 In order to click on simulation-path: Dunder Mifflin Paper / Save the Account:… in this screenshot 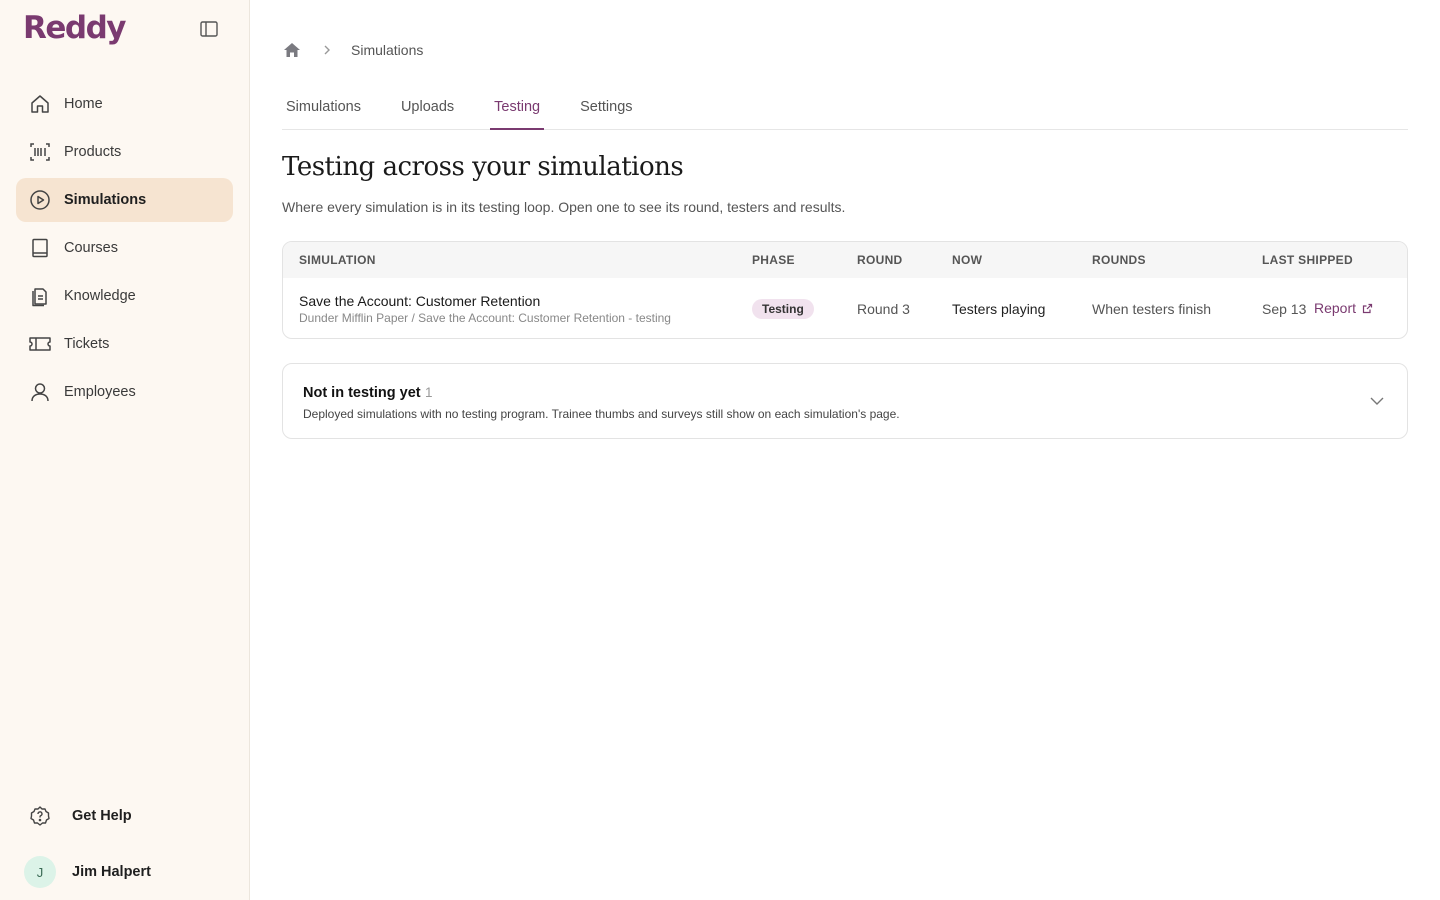, I will do `click(485, 318)`.